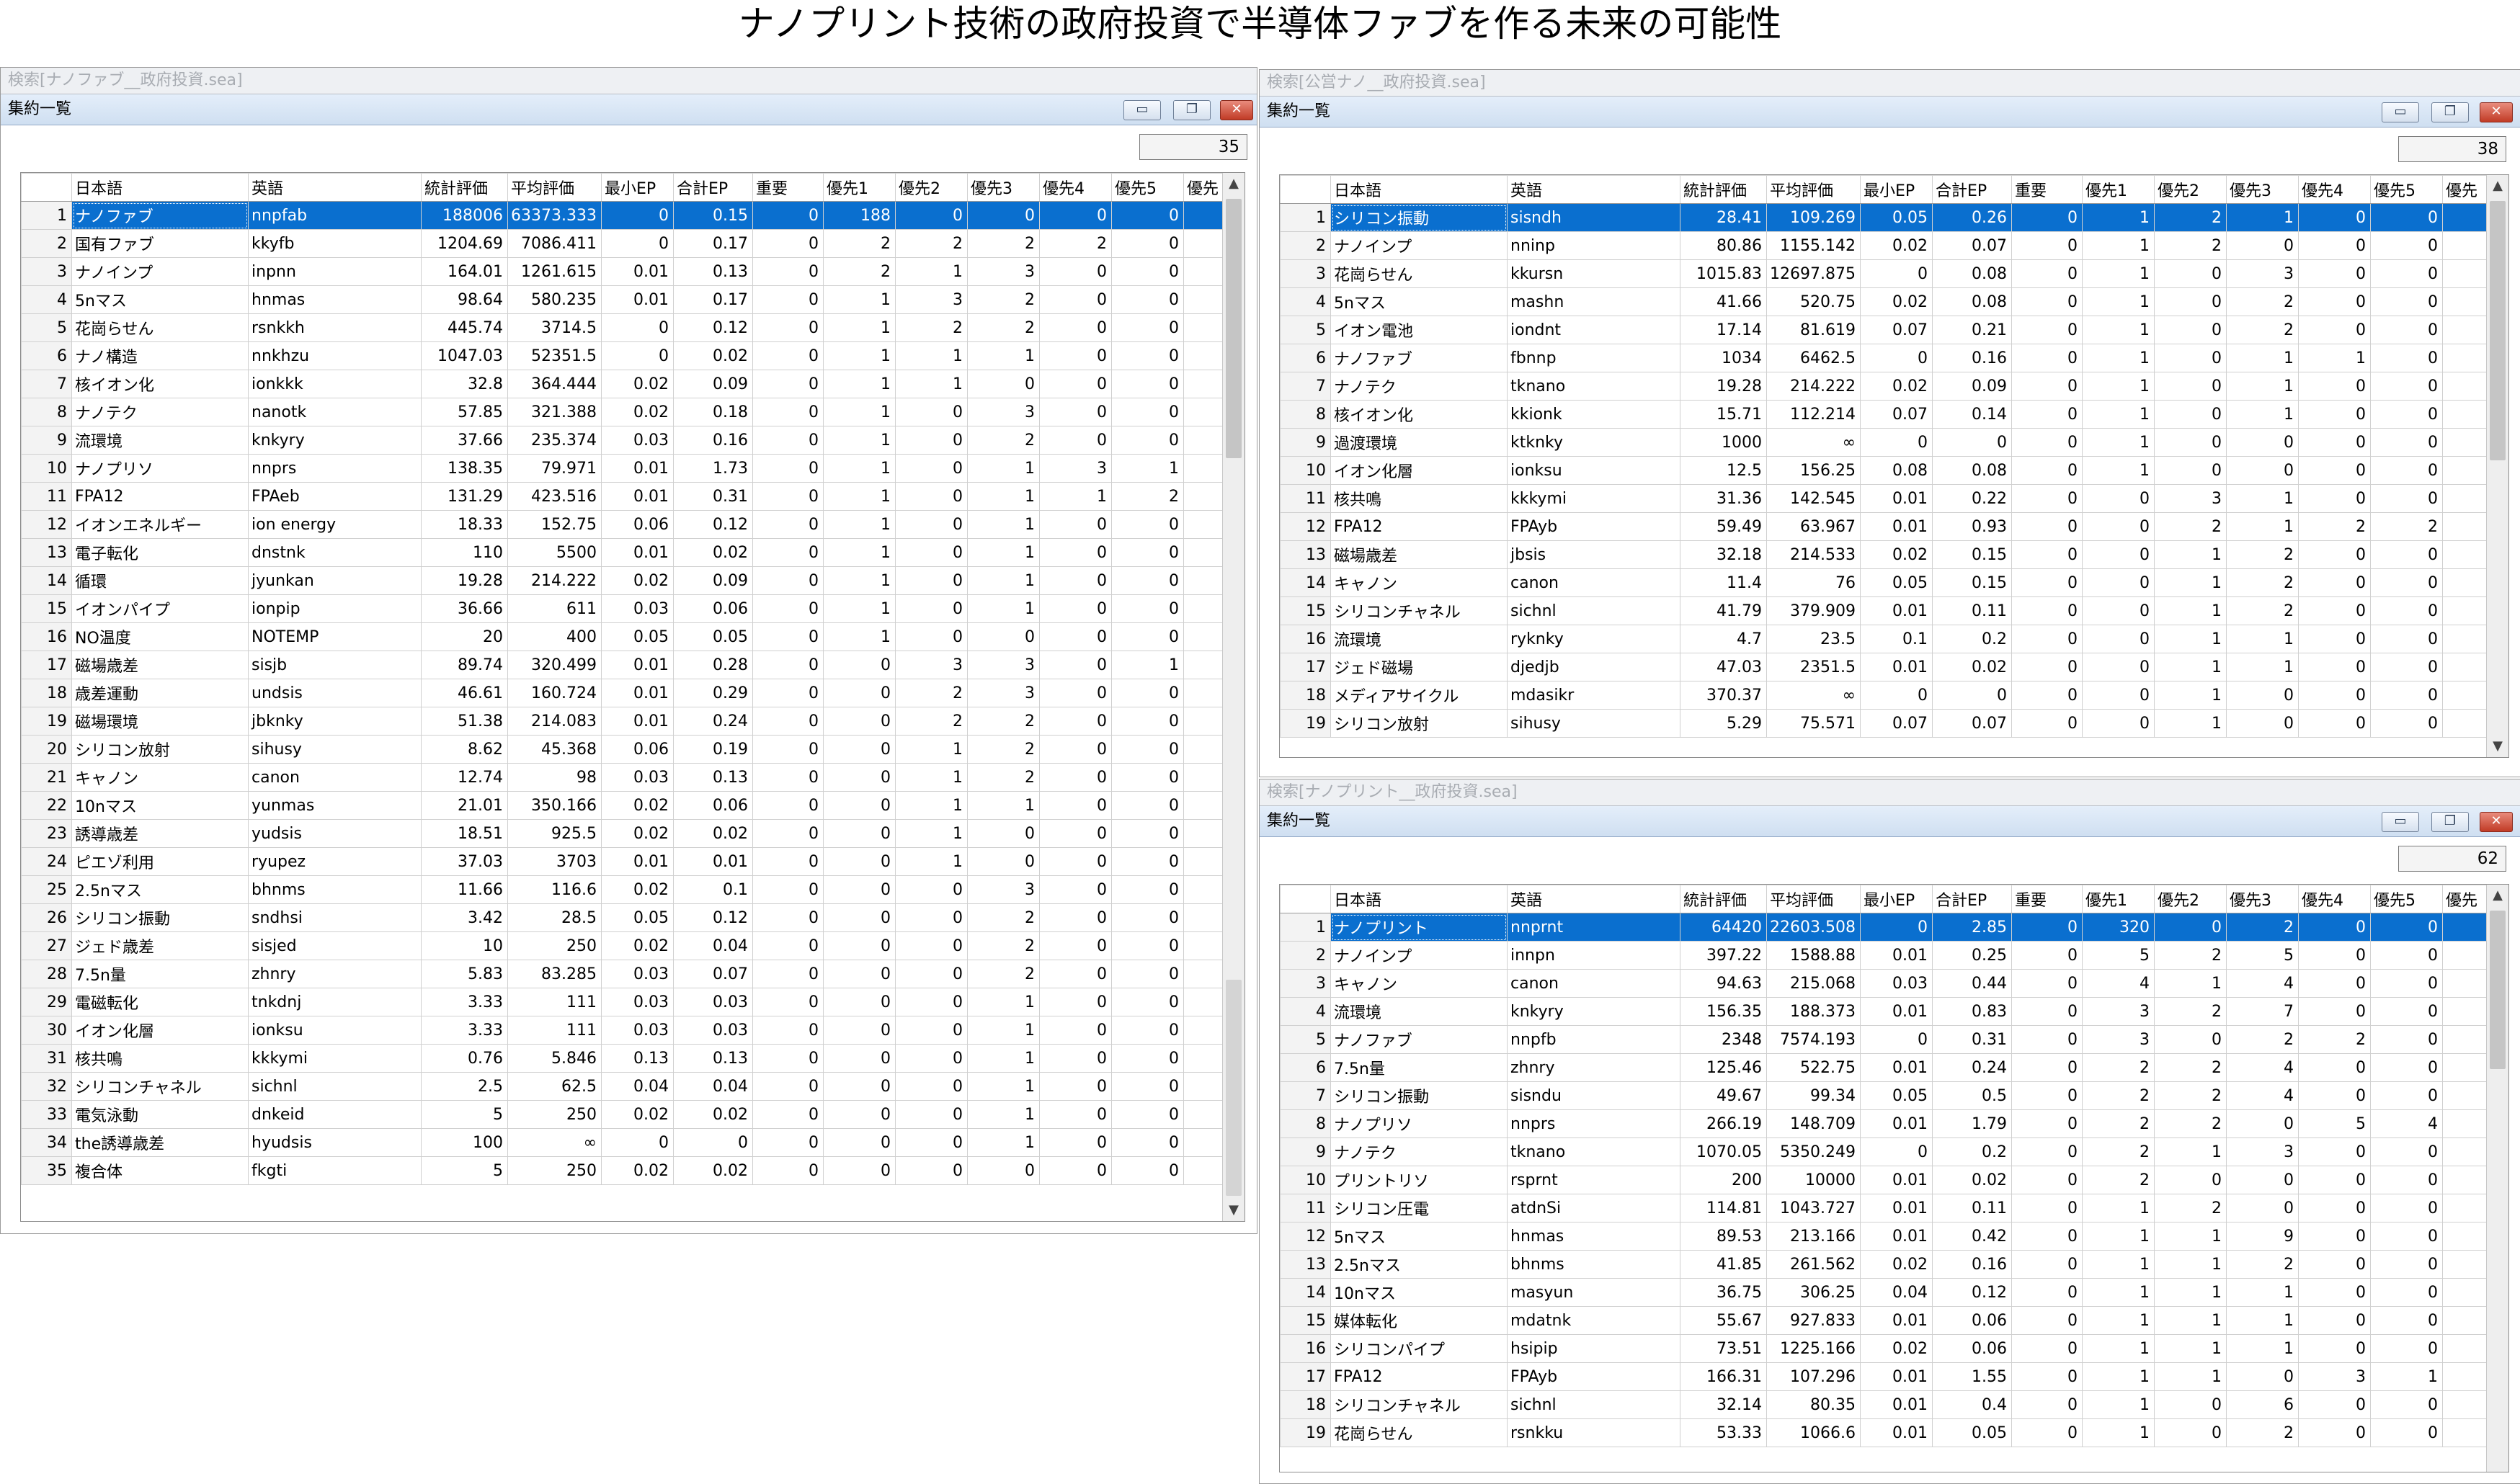  What do you see at coordinates (554, 861) in the screenshot?
I see `table-cell: 3703` at bounding box center [554, 861].